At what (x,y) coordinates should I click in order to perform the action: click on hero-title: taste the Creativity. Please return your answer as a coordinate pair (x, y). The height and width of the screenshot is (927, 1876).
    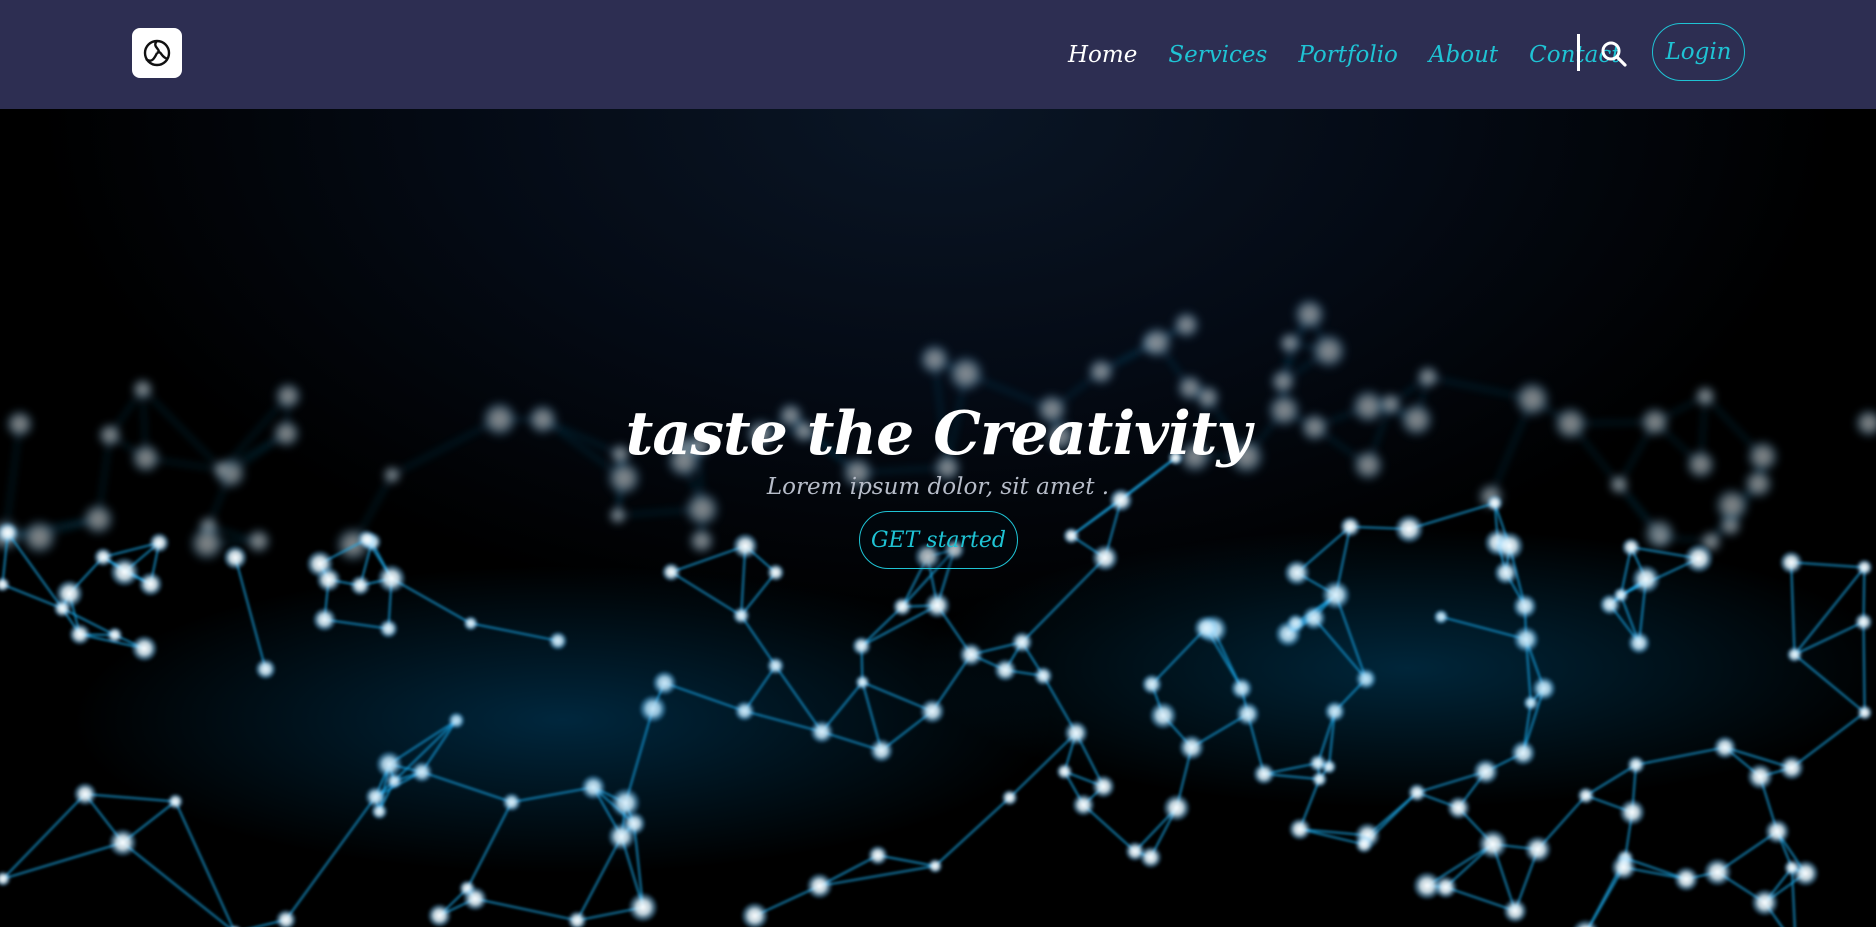
    Looking at the image, I should click on (938, 434).